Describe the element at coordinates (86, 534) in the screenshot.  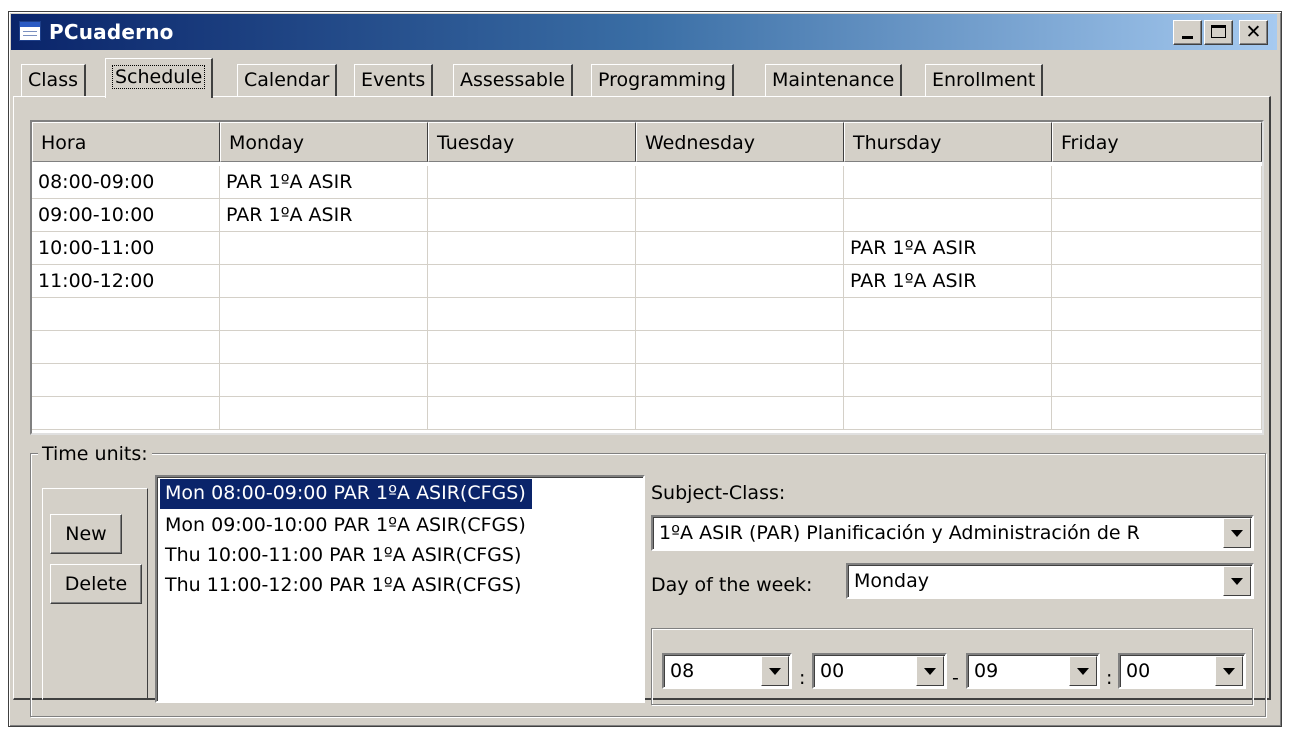
I see `new-button: New` at that location.